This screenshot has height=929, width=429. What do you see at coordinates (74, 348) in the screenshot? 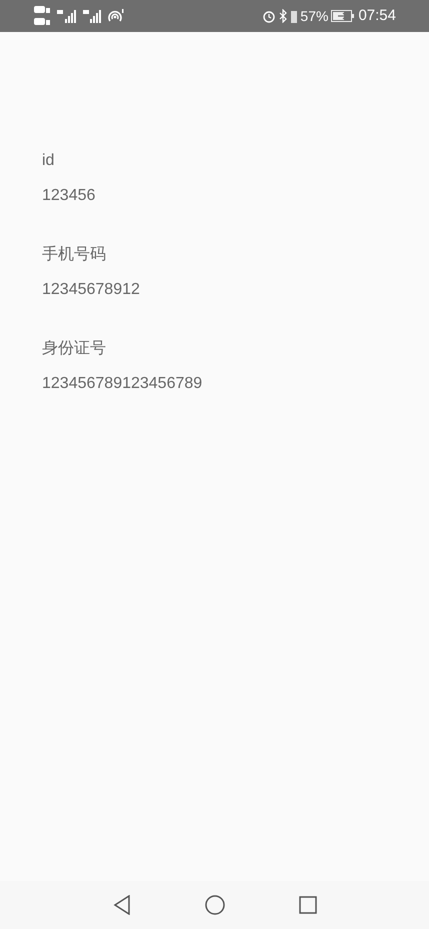
I see `field-label: 身份证号` at bounding box center [74, 348].